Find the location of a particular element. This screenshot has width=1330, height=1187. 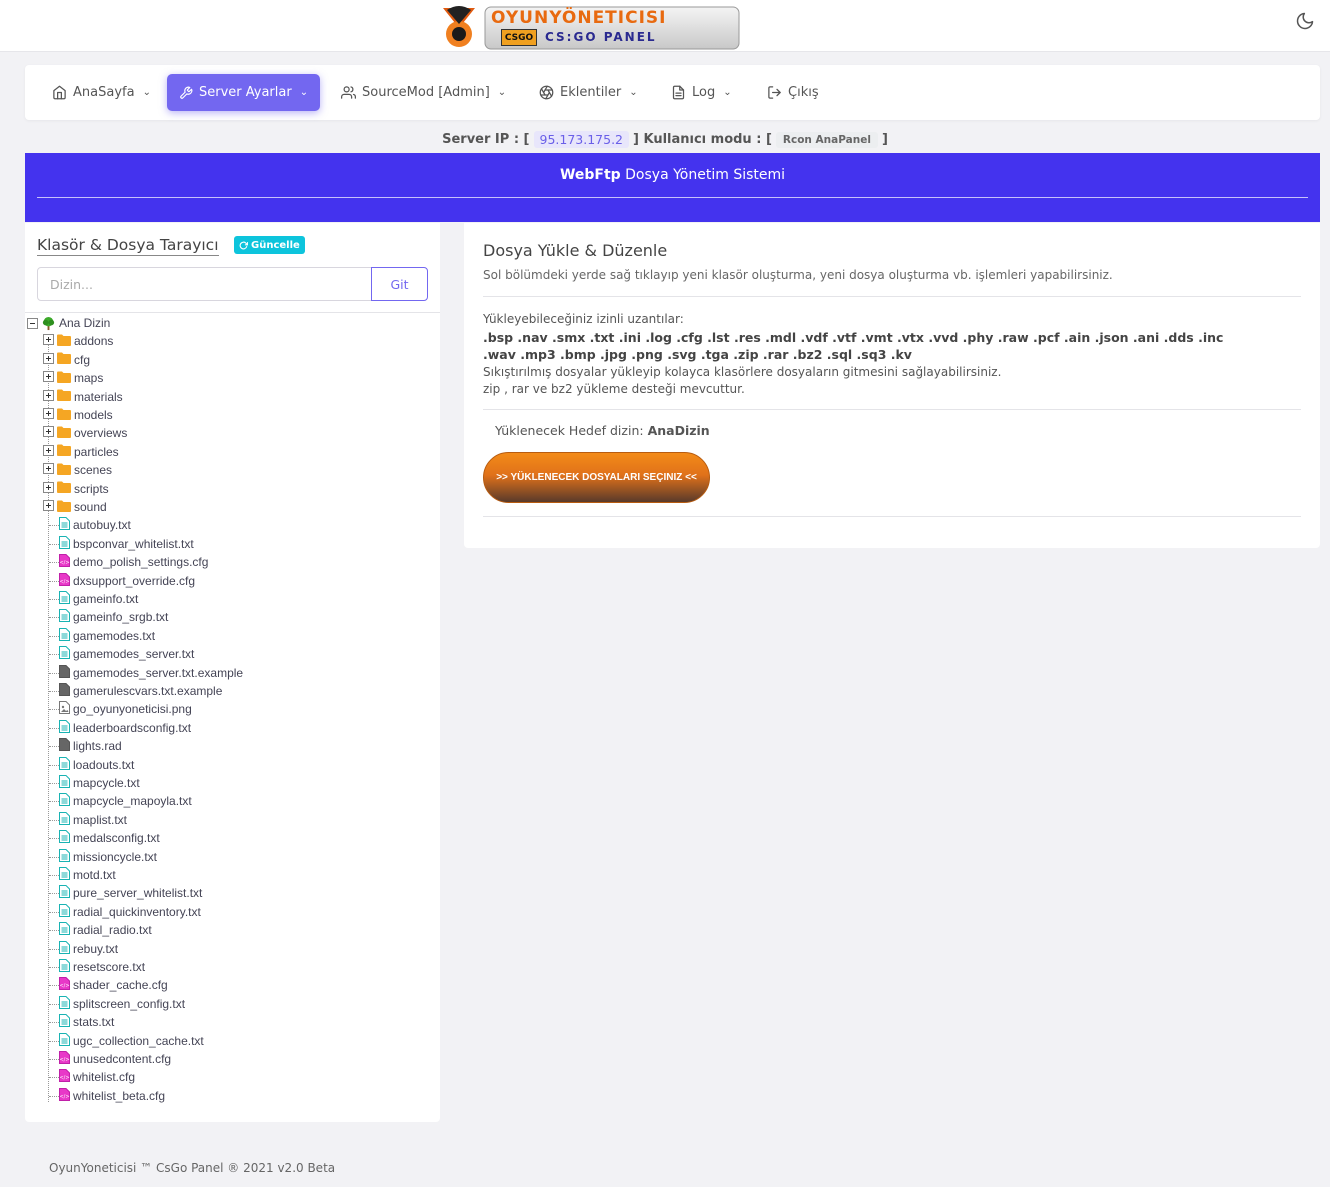

tree-folder: maps is located at coordinates (73, 378).